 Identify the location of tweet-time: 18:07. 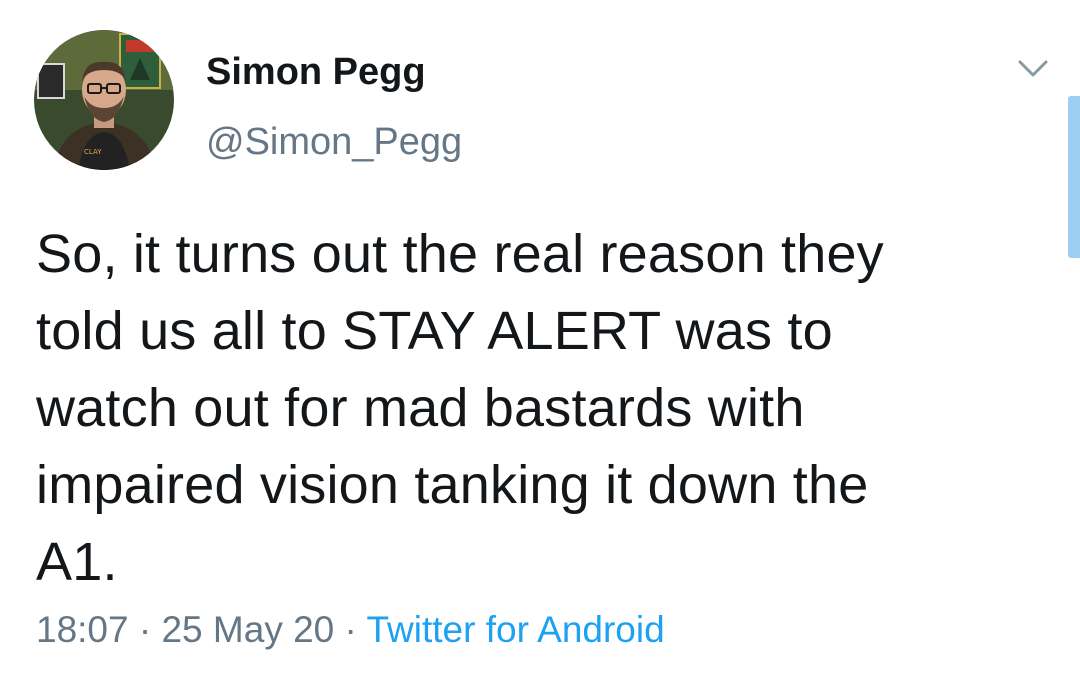
(82, 629).